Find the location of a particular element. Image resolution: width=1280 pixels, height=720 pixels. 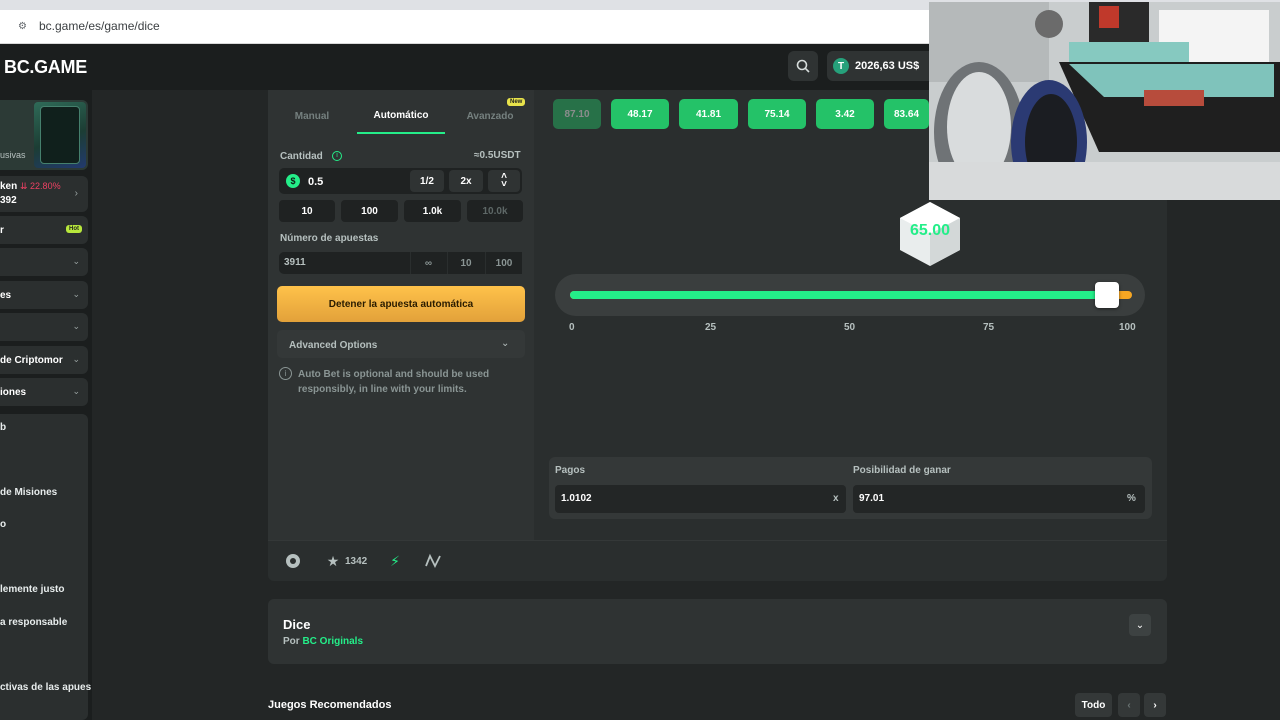

chance-input is located at coordinates (999, 499).